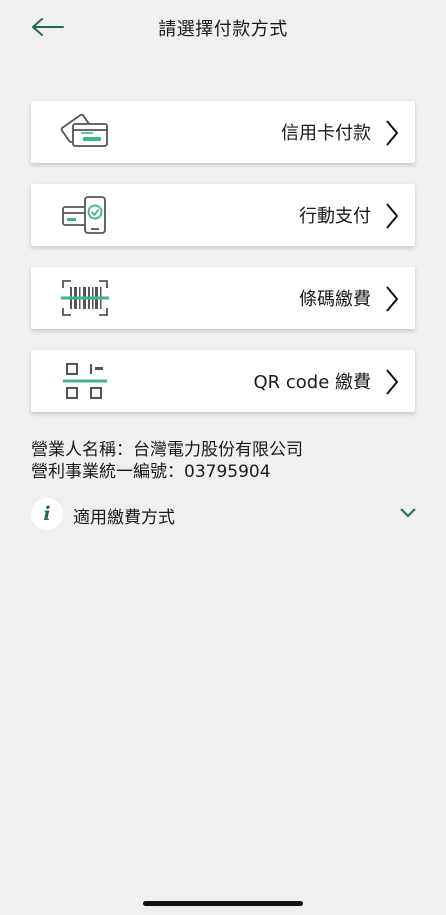 Image resolution: width=446 pixels, height=915 pixels. What do you see at coordinates (335, 299) in the screenshot?
I see `payment-option-label: 條碼繳費` at bounding box center [335, 299].